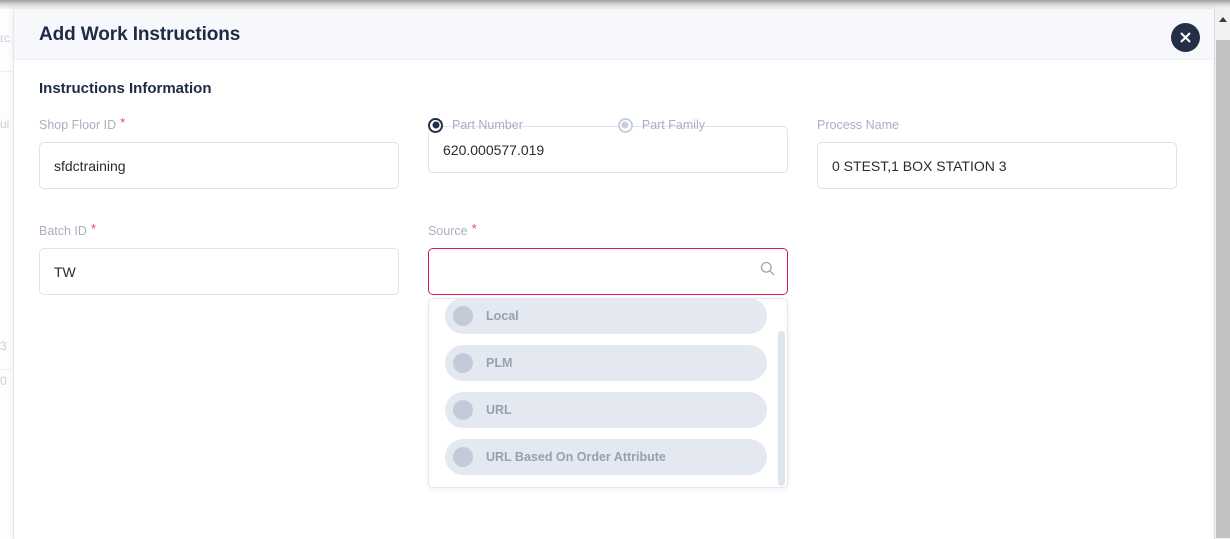 The height and width of the screenshot is (539, 1230). I want to click on field-batch-id: Batch ID *, so click(219, 258).